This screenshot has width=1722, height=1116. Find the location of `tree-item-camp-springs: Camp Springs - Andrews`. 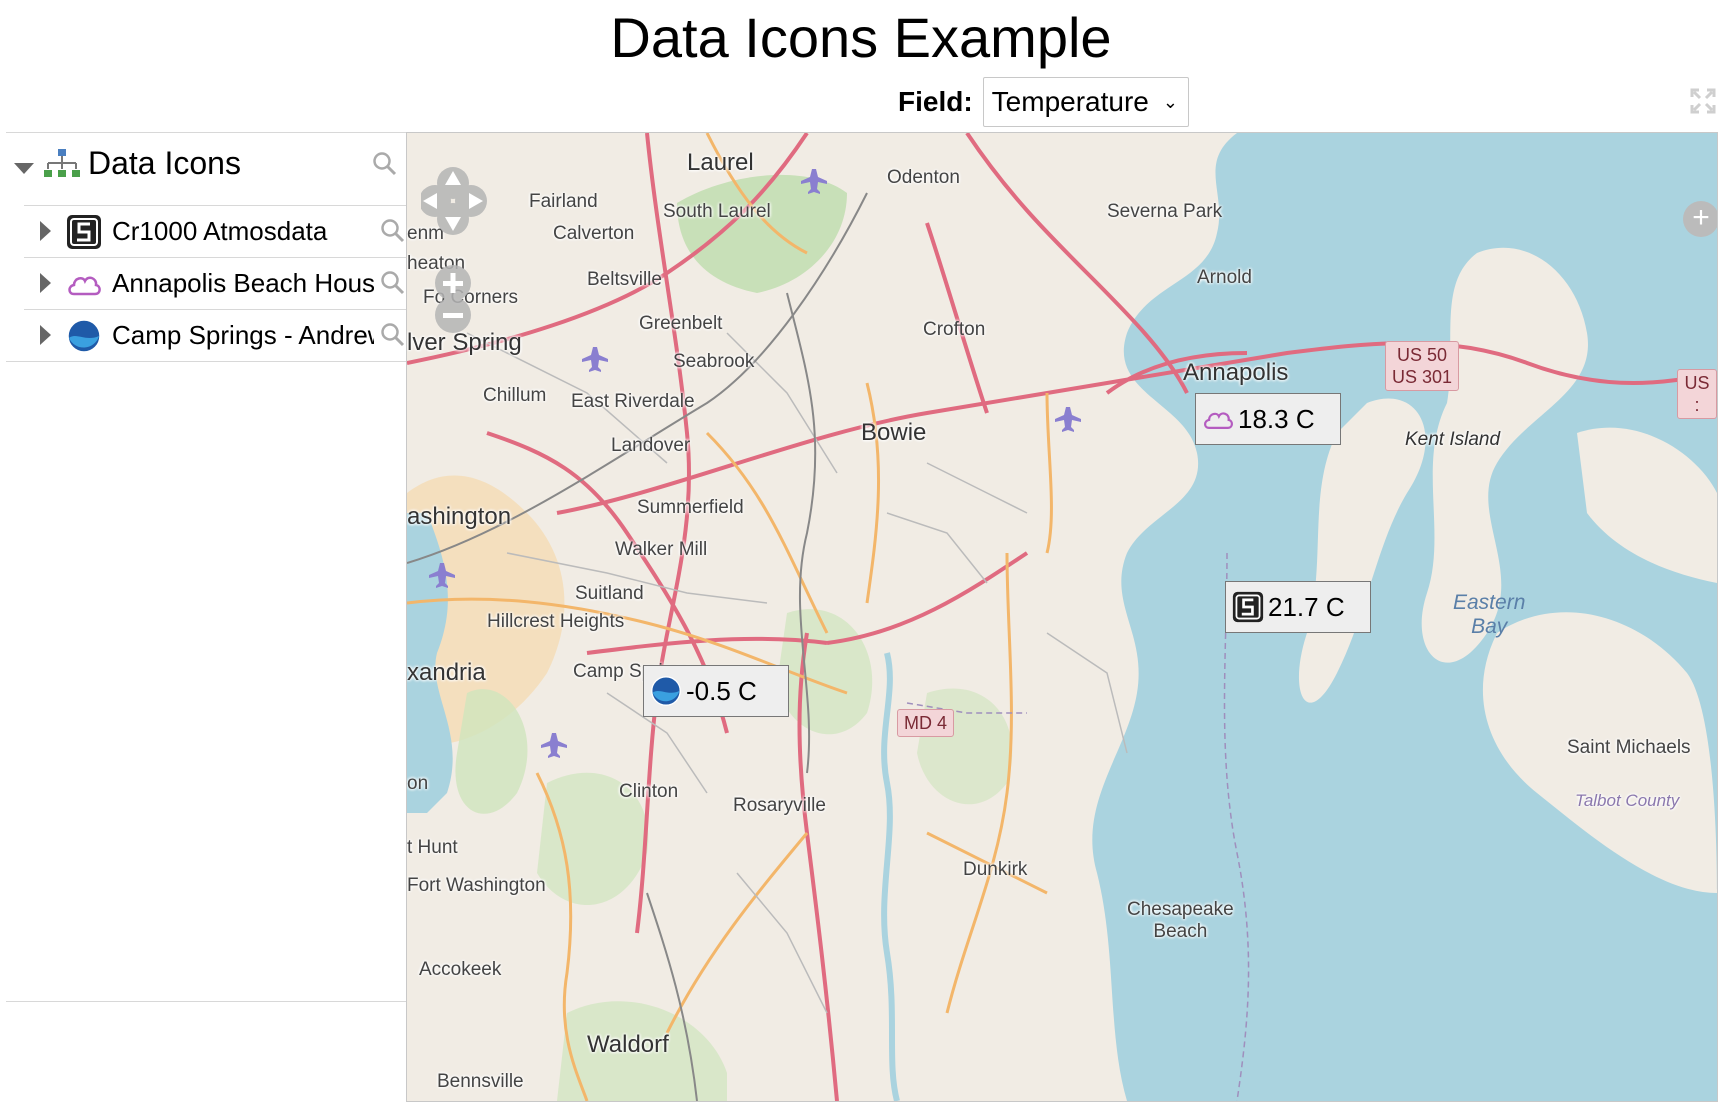

tree-item-camp-springs: Camp Springs - Andrews is located at coordinates (215, 334).